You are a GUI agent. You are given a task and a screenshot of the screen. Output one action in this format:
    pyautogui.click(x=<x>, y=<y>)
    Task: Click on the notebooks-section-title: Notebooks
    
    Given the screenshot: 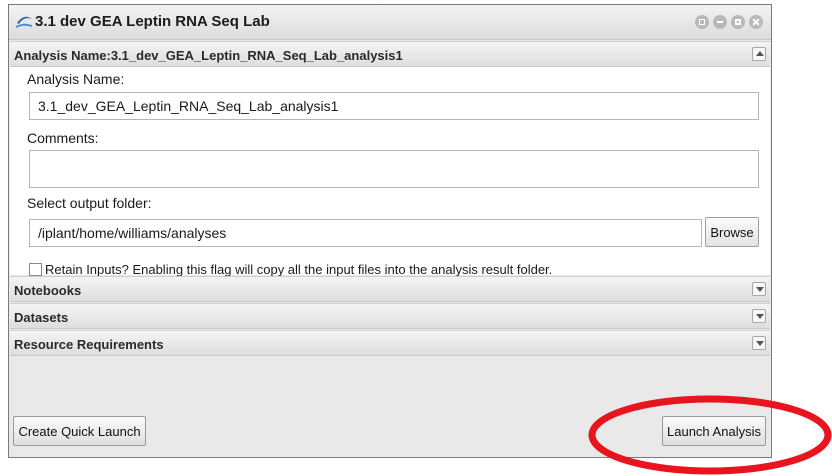 What is the action you would take?
    pyautogui.click(x=48, y=290)
    